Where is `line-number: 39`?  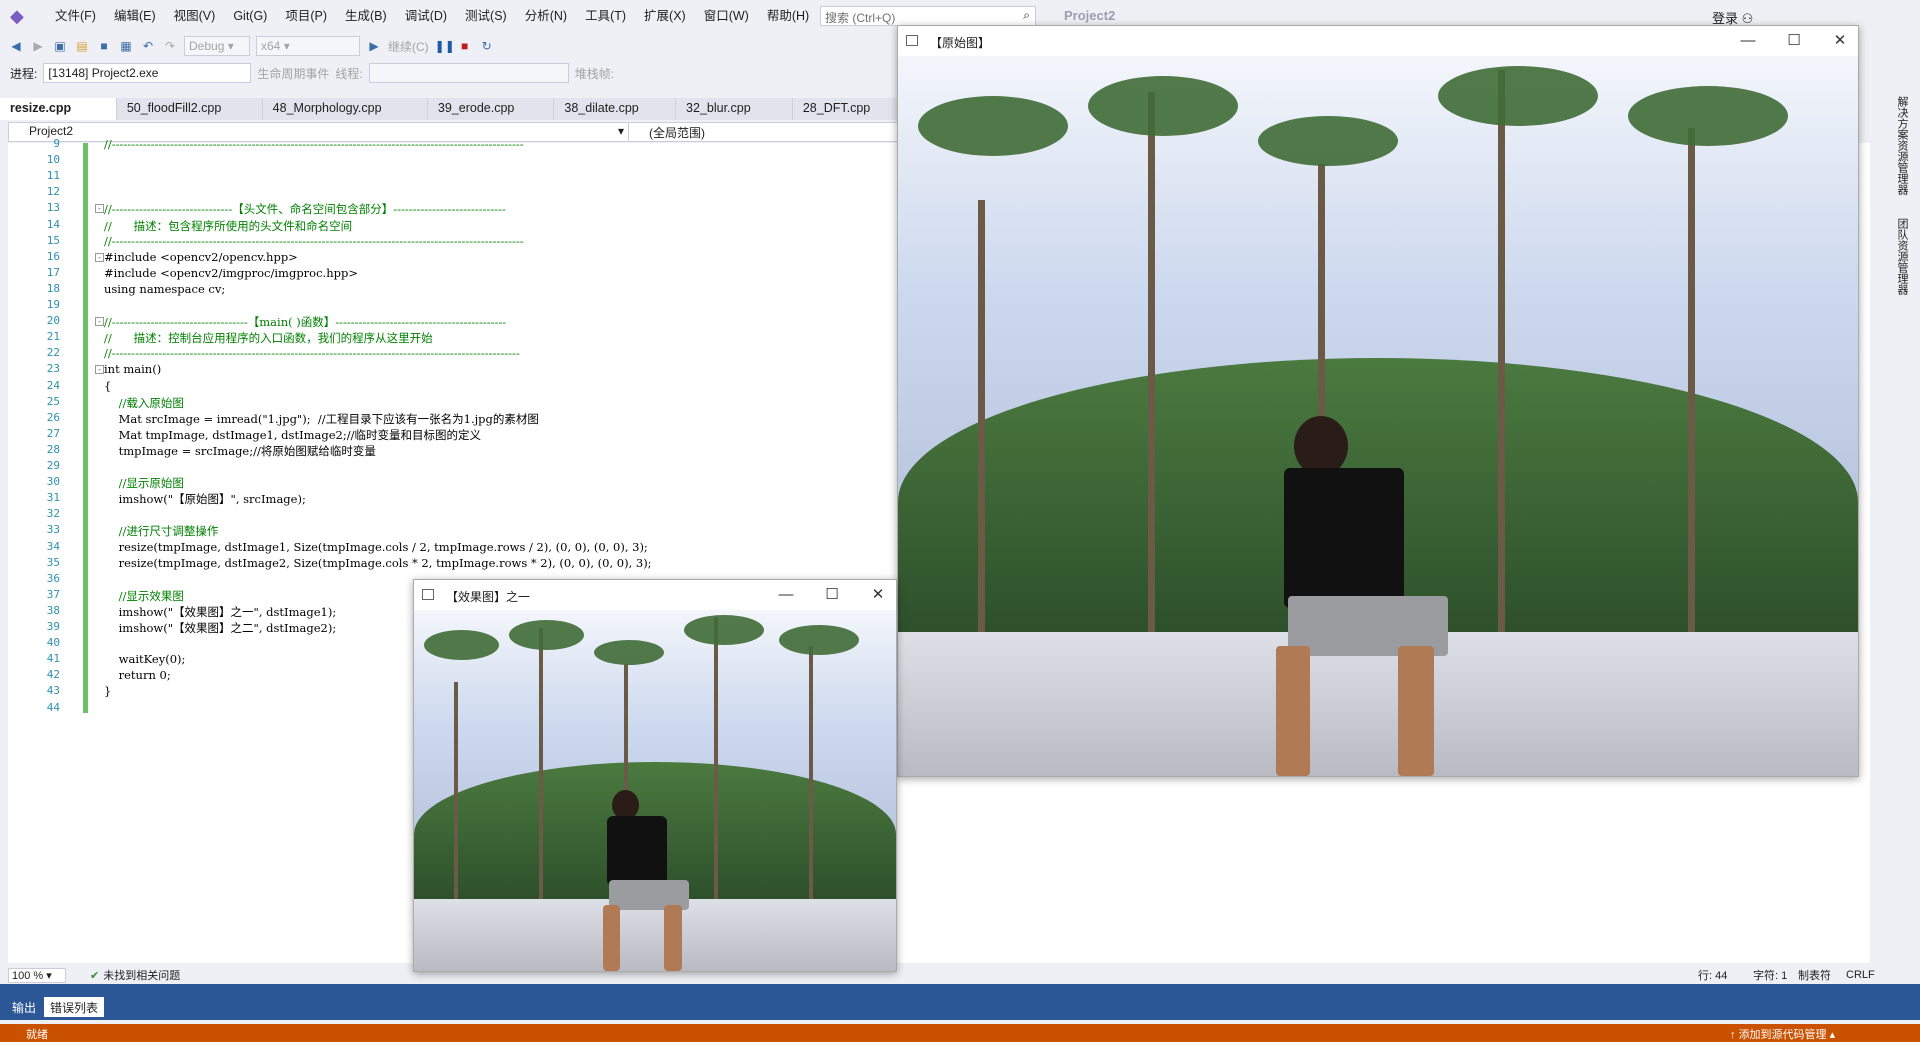 line-number: 39 is located at coordinates (53, 626).